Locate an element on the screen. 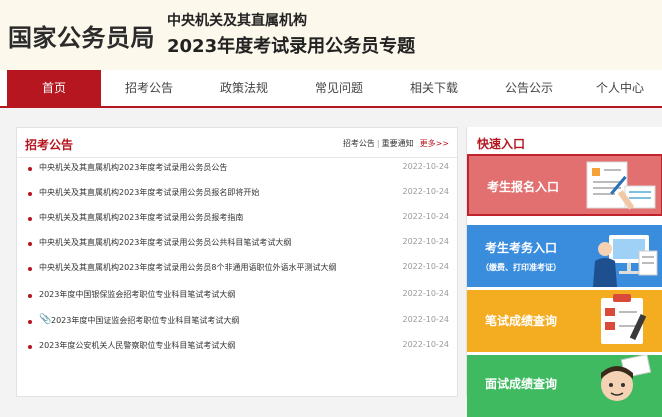  nav-item-home: 首页 is located at coordinates (54, 88).